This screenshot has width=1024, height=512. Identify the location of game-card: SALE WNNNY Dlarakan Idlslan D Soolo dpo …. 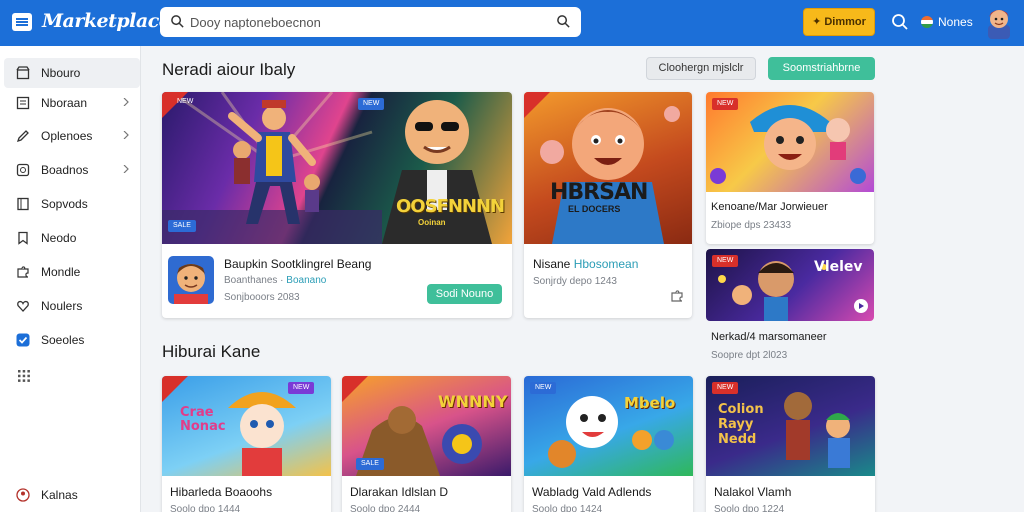
(426, 444).